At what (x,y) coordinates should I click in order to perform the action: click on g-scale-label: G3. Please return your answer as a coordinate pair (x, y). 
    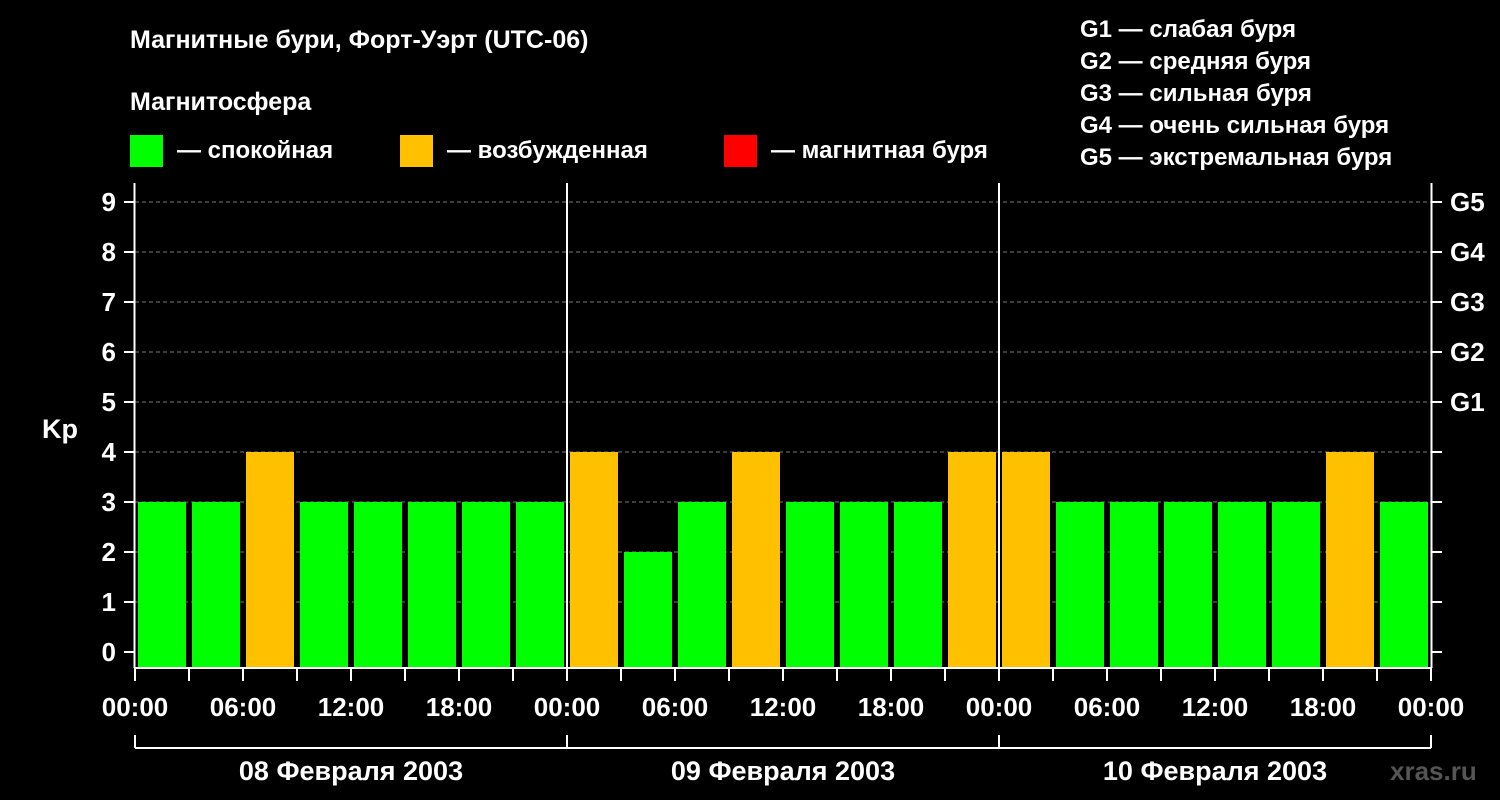
    Looking at the image, I should click on (1467, 302).